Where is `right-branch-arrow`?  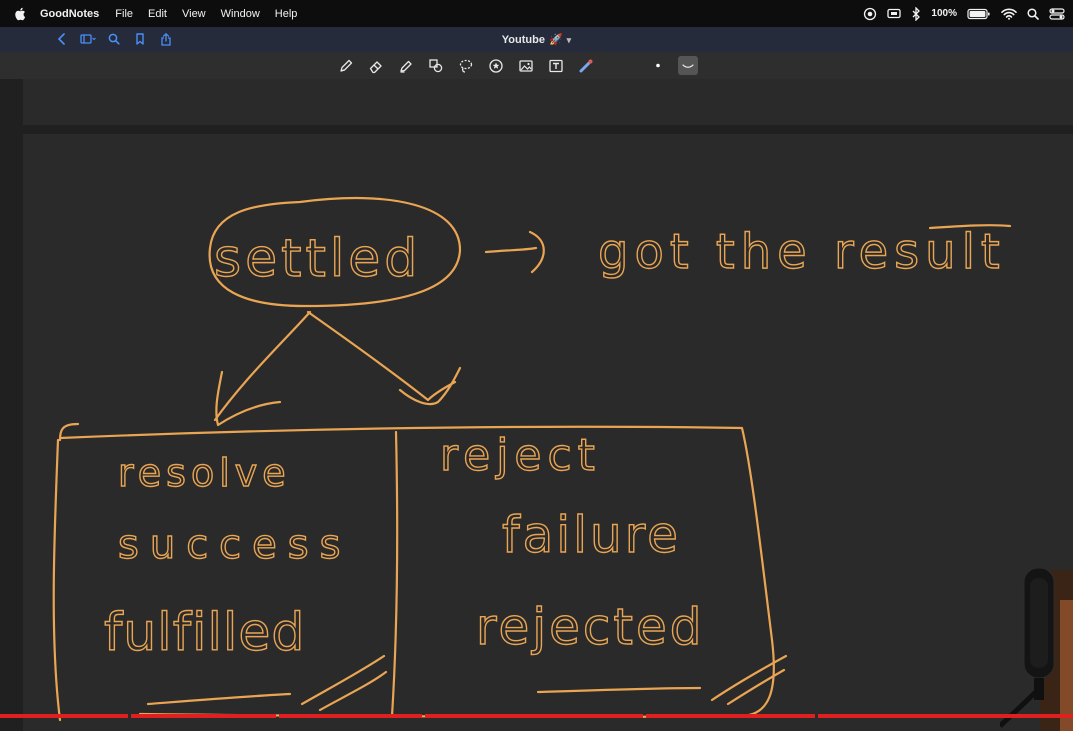 right-branch-arrow is located at coordinates (384, 358).